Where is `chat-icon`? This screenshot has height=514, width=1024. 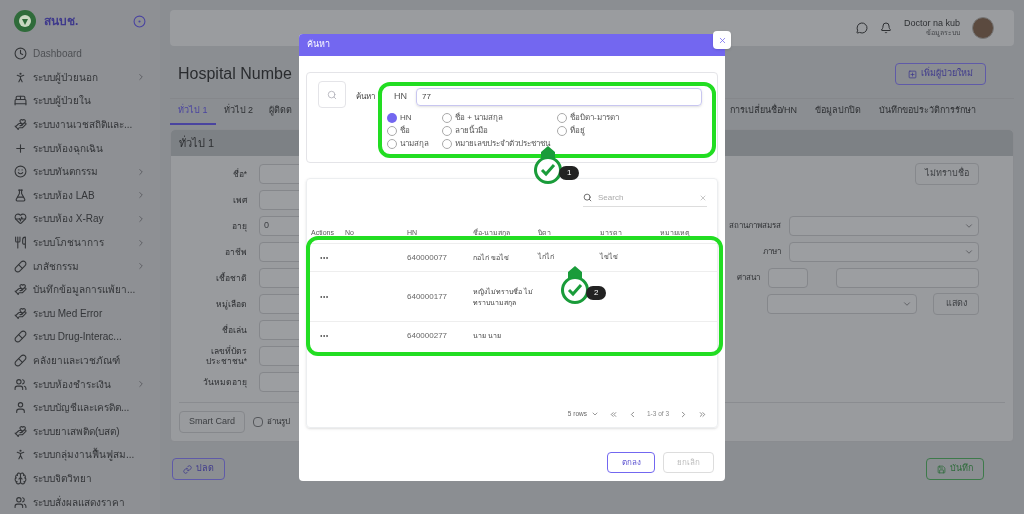
chat-icon is located at coordinates (861, 28).